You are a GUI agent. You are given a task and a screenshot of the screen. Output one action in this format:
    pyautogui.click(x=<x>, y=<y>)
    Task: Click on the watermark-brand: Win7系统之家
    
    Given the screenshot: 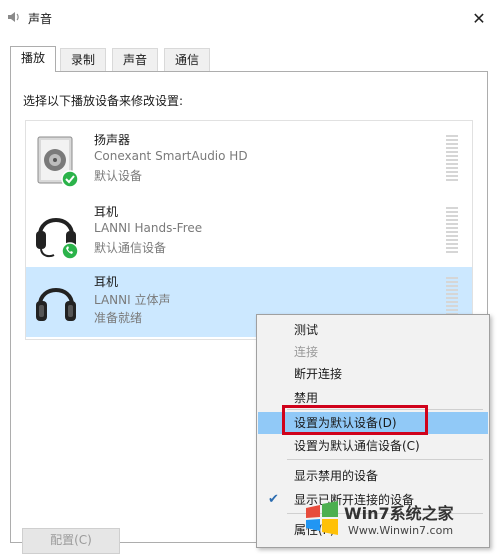 What is the action you would take?
    pyautogui.click(x=399, y=513)
    